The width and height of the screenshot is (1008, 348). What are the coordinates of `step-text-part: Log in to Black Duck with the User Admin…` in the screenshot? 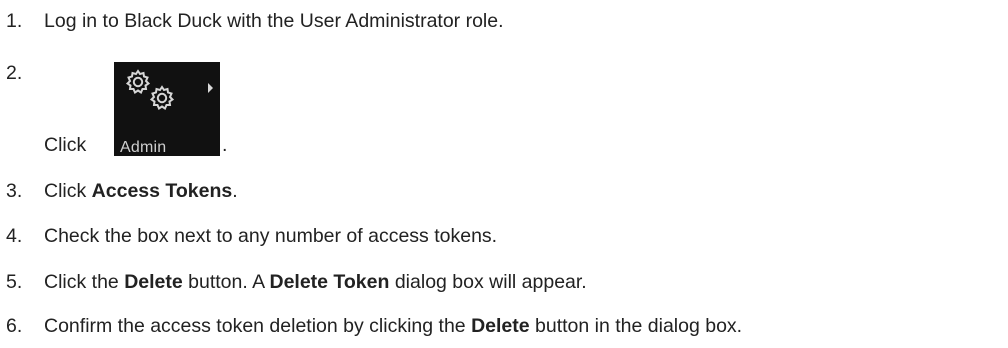 It's located at (274, 21).